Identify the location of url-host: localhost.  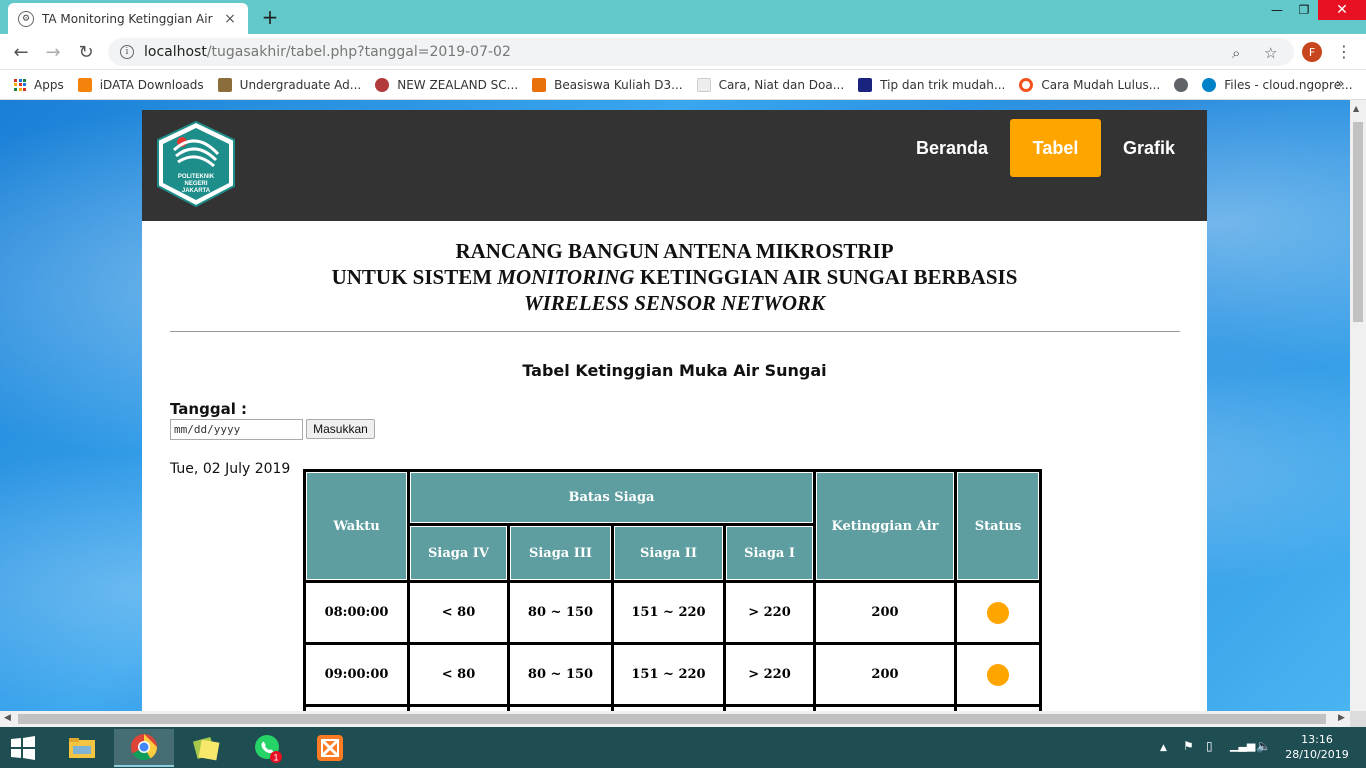
(175, 52).